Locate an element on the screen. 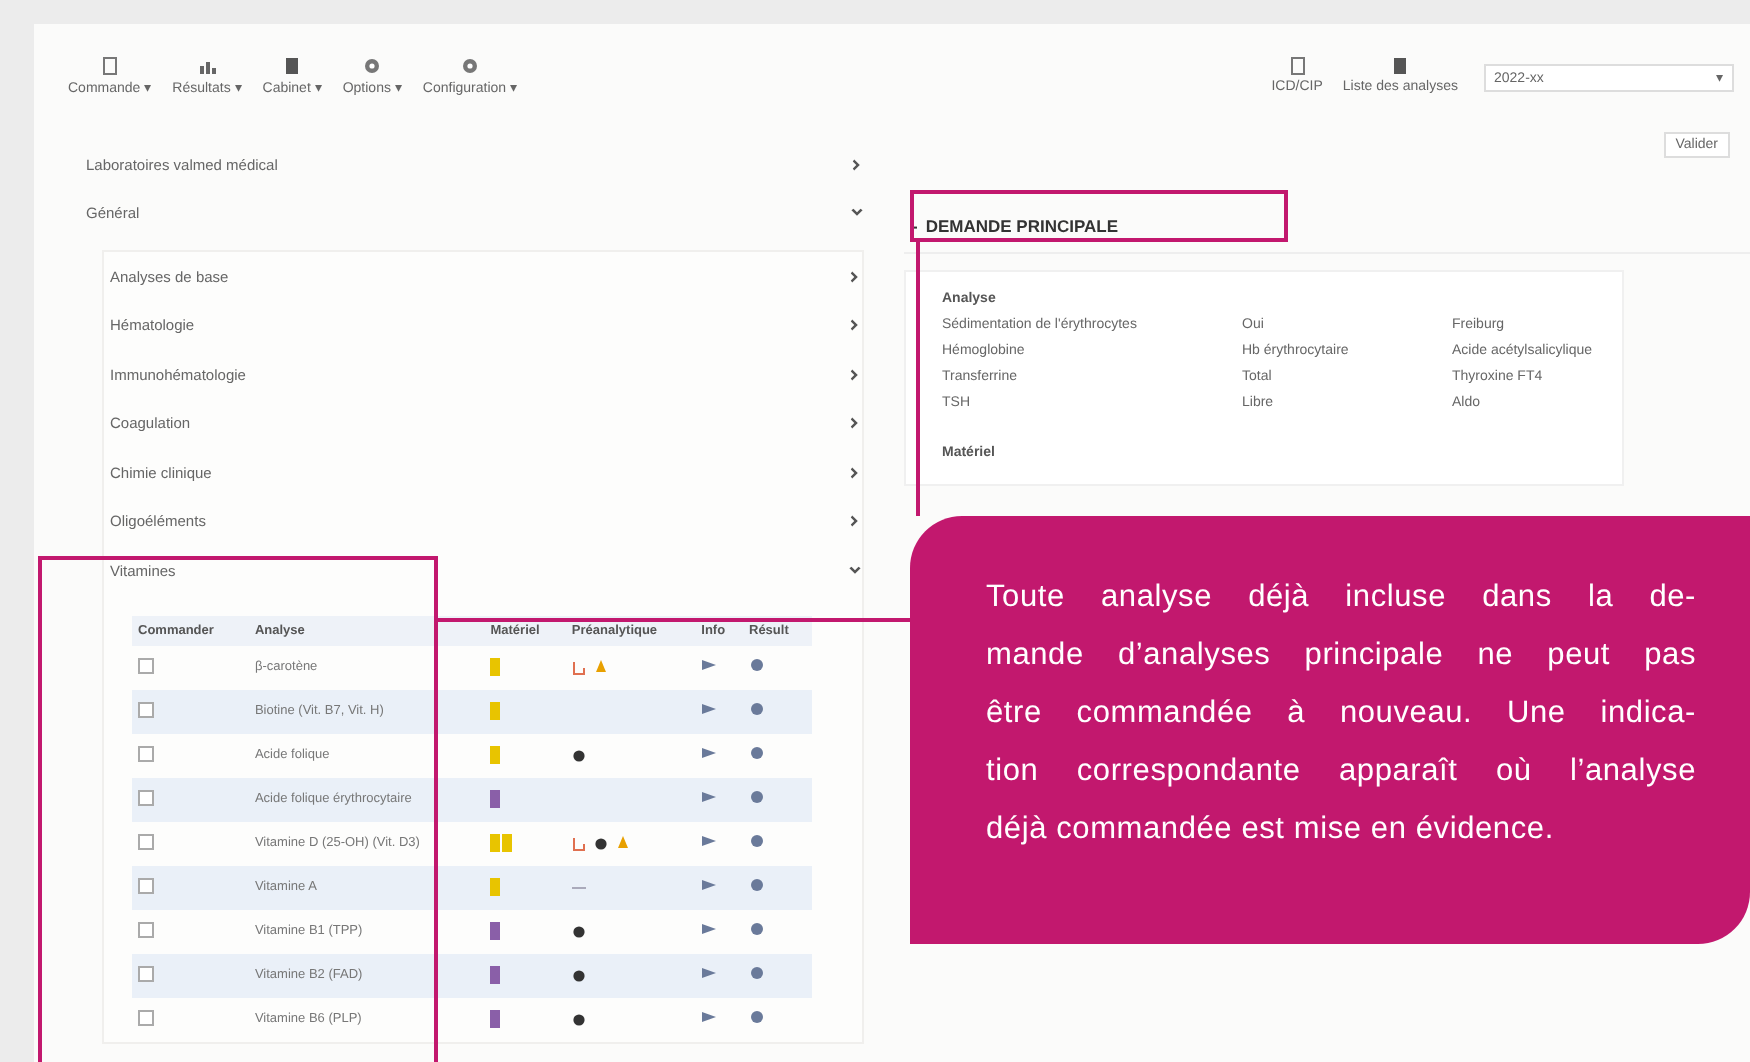  callout-text: Toute analyse déjà incluse dans la de- mande d’analyses principale ne peut pas être commandée à nouveau. Une indica- tion correspondante apparaît où l’analyse déjà commandée est mise en évidence. is located at coordinates (1341, 714).